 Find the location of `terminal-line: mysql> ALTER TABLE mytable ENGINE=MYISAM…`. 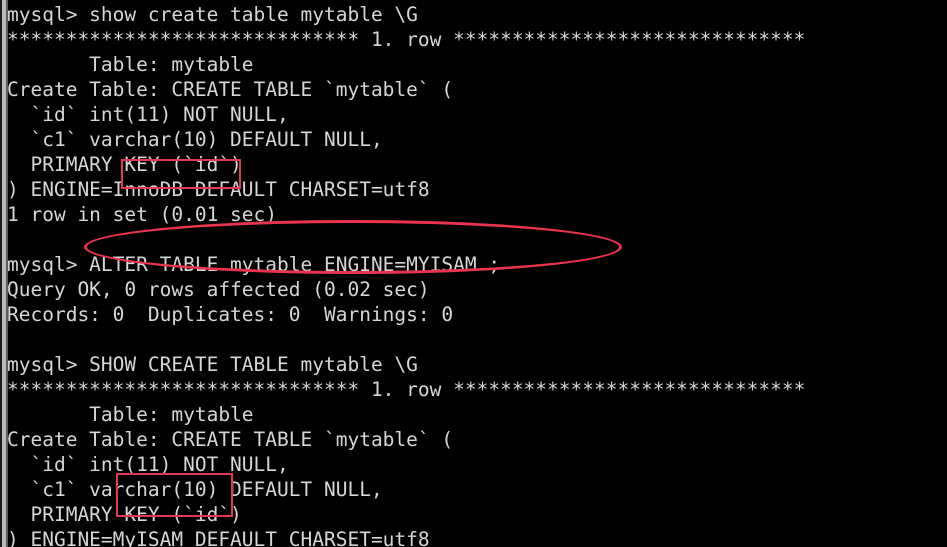

terminal-line: mysql> ALTER TABLE mytable ENGINE=MYISAM… is located at coordinates (254, 264).